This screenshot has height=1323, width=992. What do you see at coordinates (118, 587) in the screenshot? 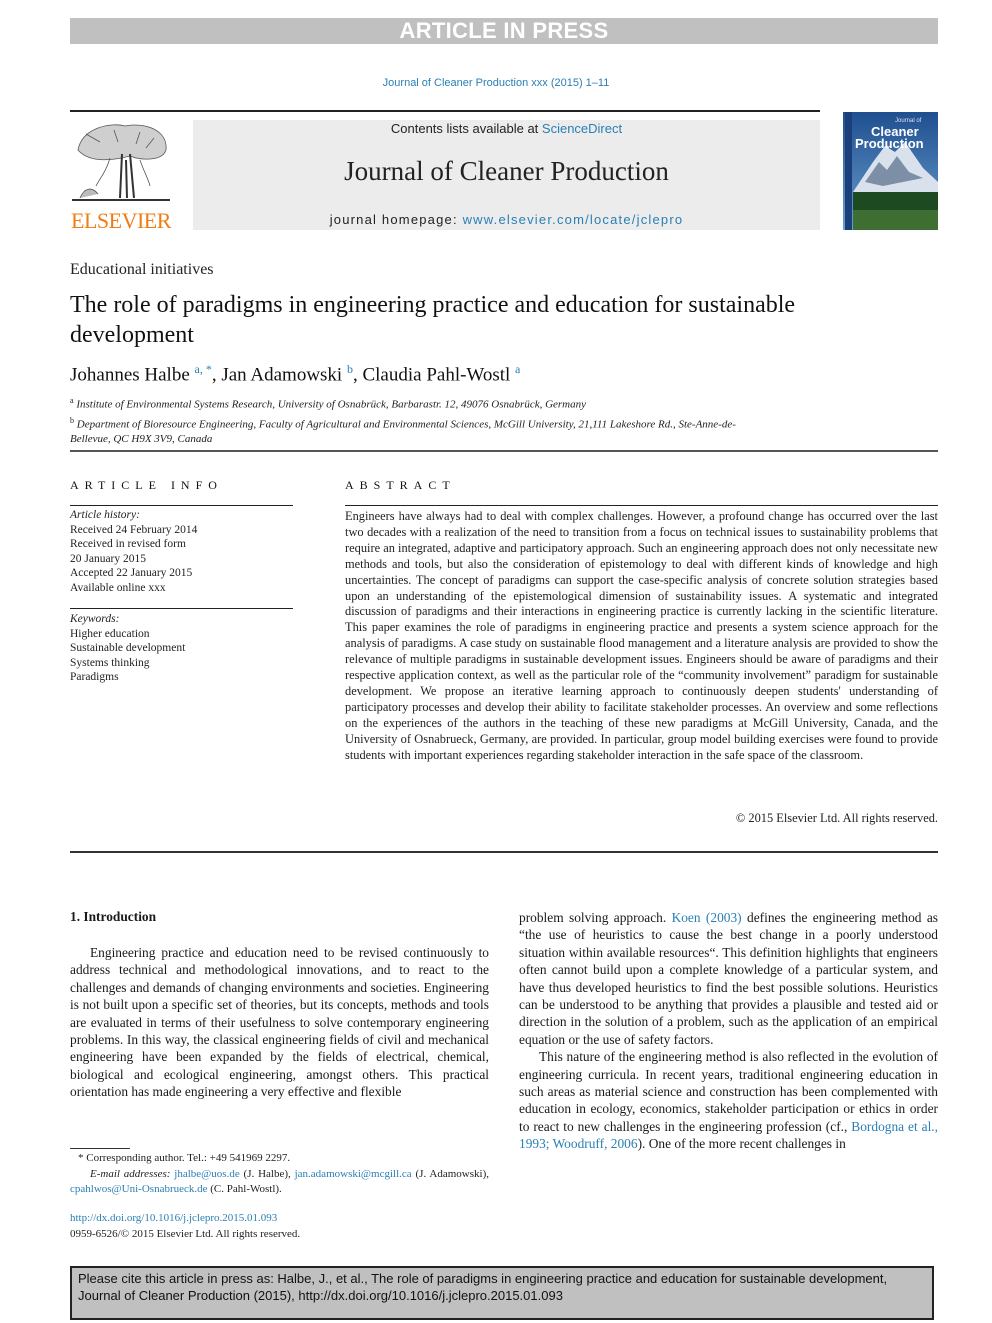
I see `history-item: Available online xxx` at bounding box center [118, 587].